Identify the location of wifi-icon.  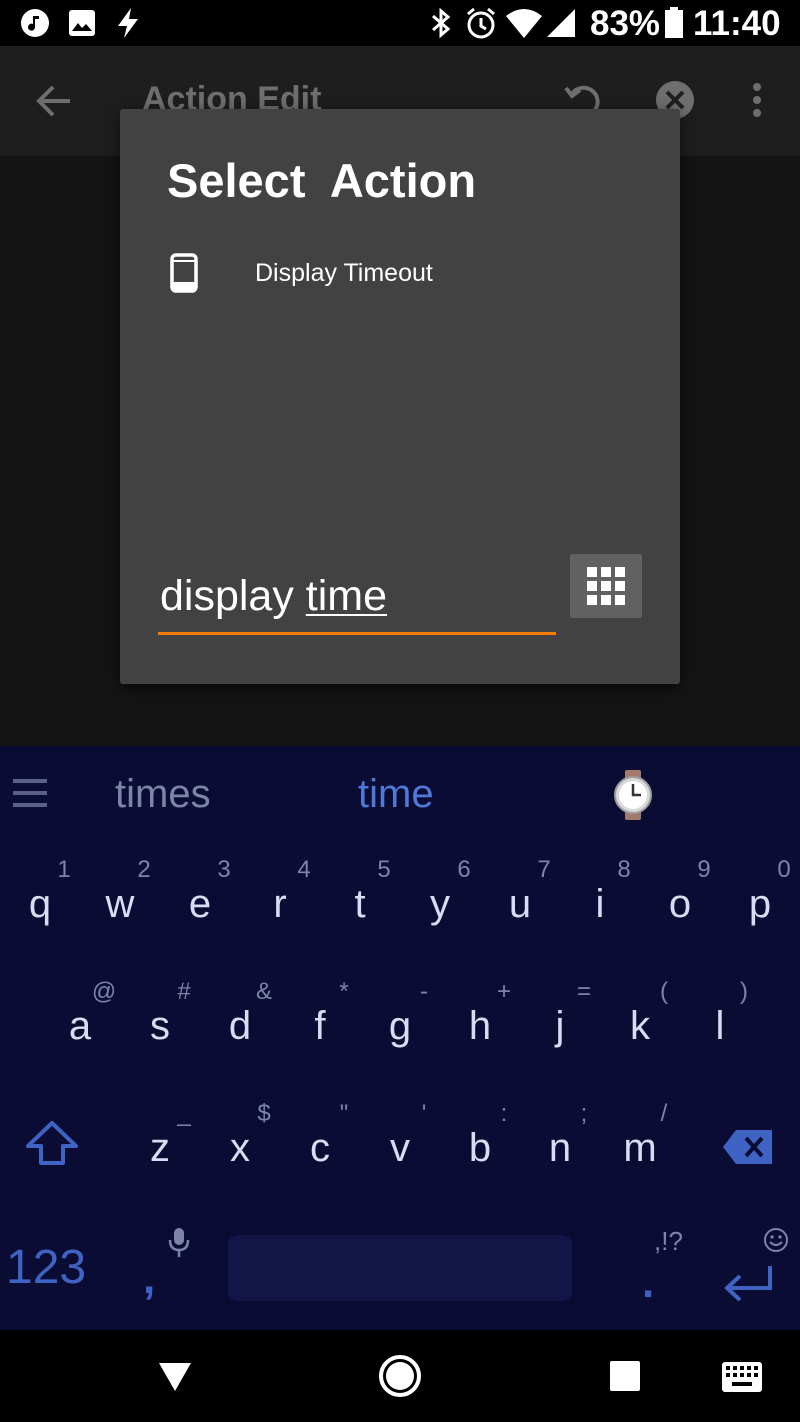
(524, 23).